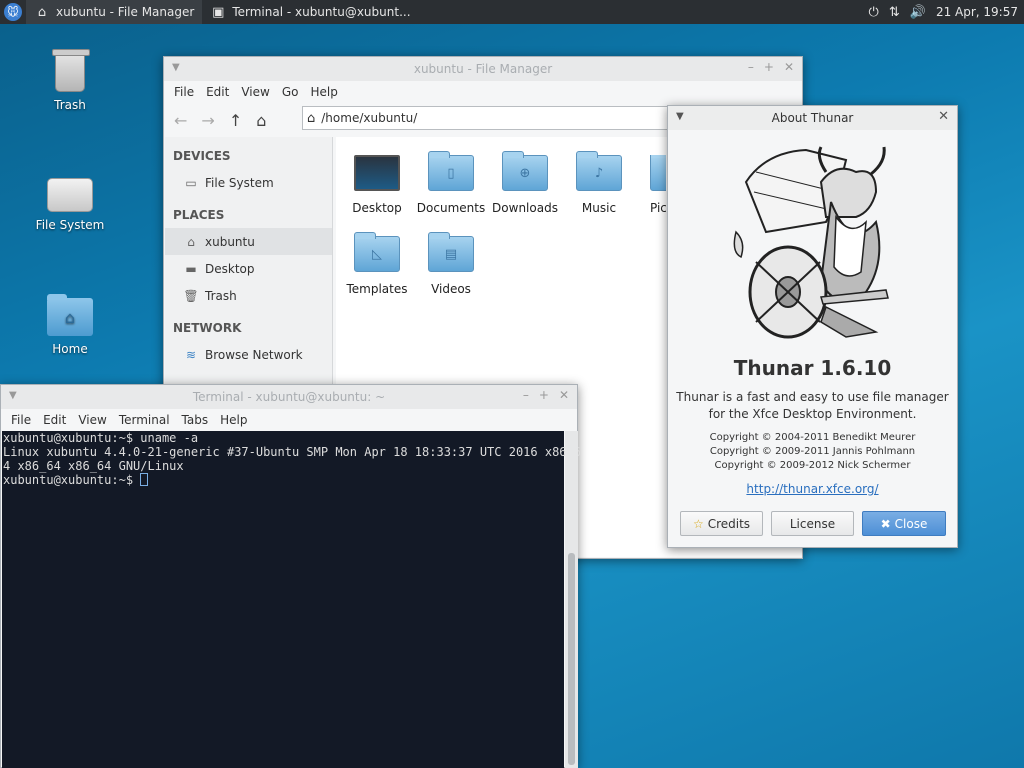 The height and width of the screenshot is (768, 1024). I want to click on sidebar-item-browse-network: ≋ Browse Network, so click(248, 354).